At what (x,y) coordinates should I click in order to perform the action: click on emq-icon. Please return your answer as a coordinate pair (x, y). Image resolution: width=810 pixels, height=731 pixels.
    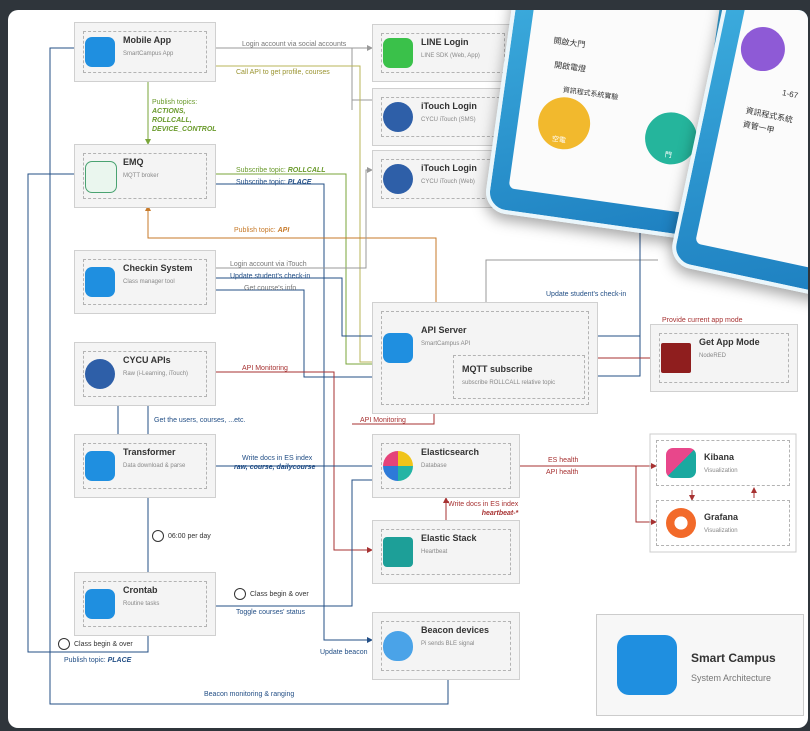
    Looking at the image, I should click on (101, 177).